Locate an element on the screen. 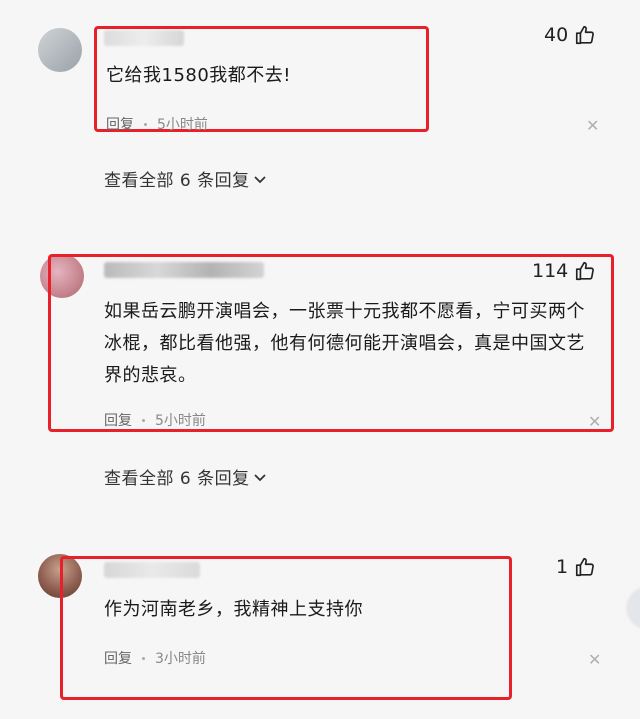 This screenshot has height=719, width=640. comment-text: 它给我1580我都不去! is located at coordinates (199, 75).